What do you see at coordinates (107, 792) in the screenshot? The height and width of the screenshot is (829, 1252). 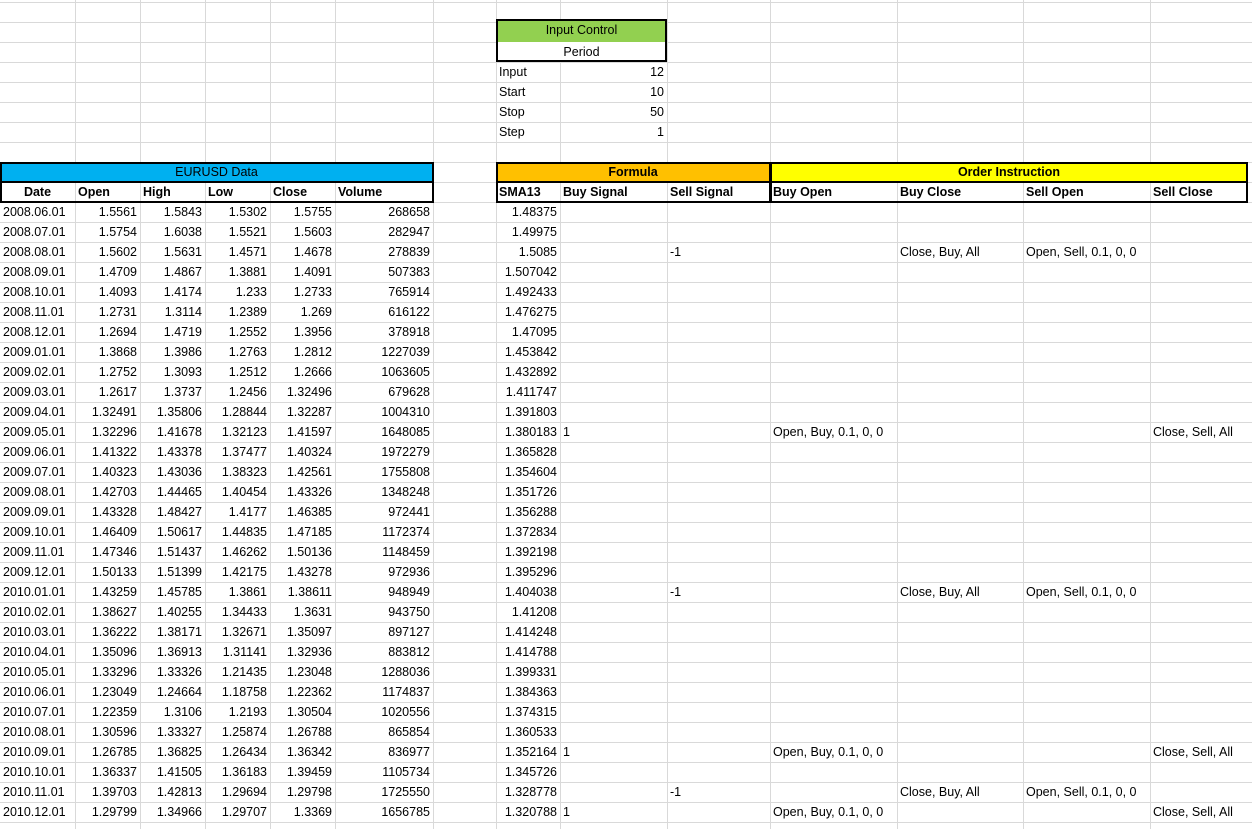 I see `cell-open: 1.39703` at bounding box center [107, 792].